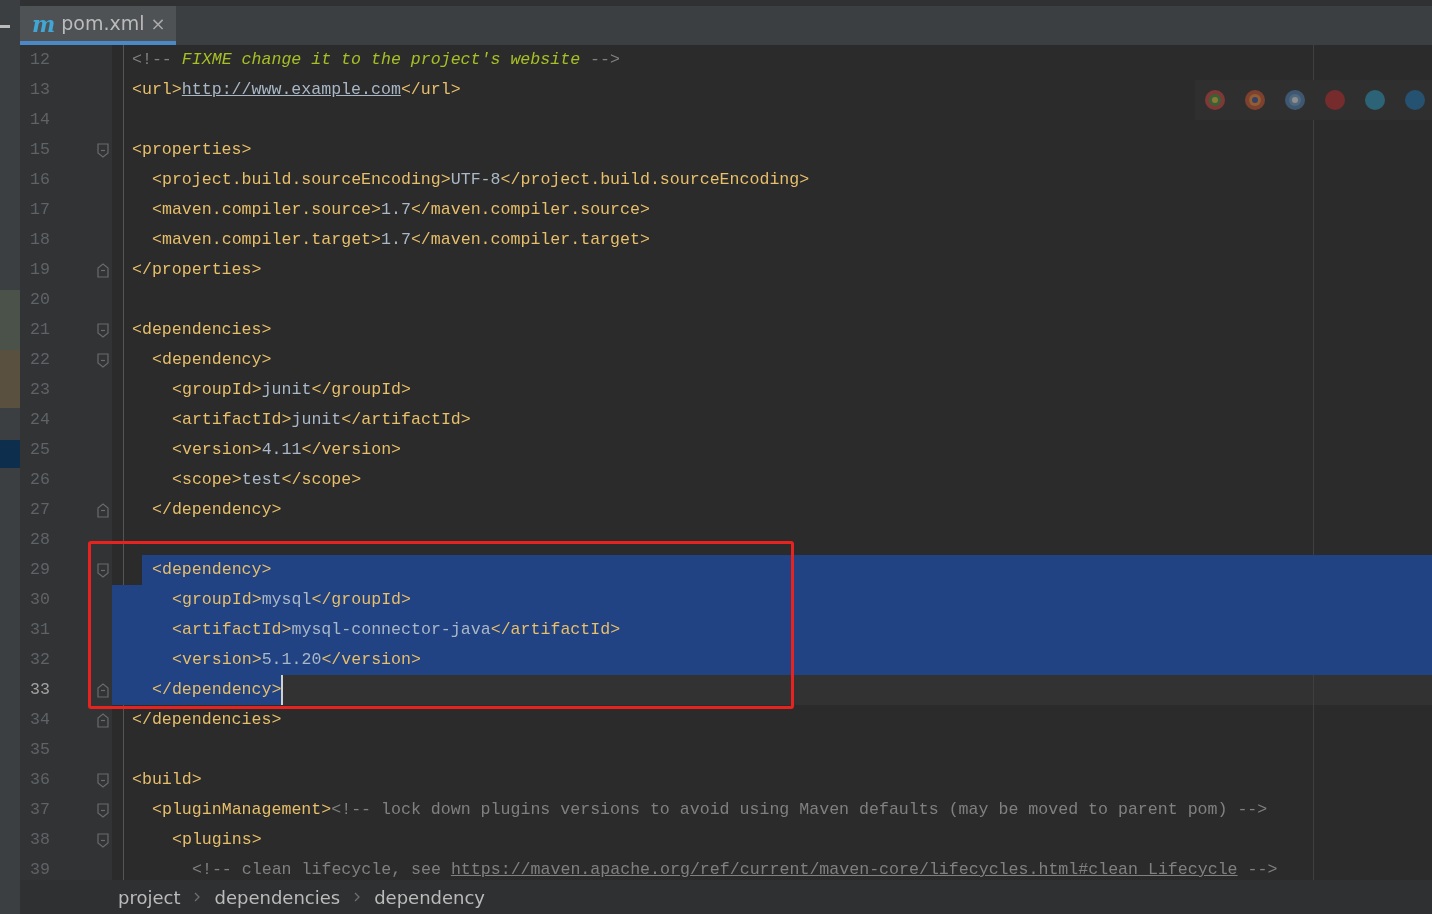  Describe the element at coordinates (430, 897) in the screenshot. I see `breadcrumb-item: dependency` at that location.